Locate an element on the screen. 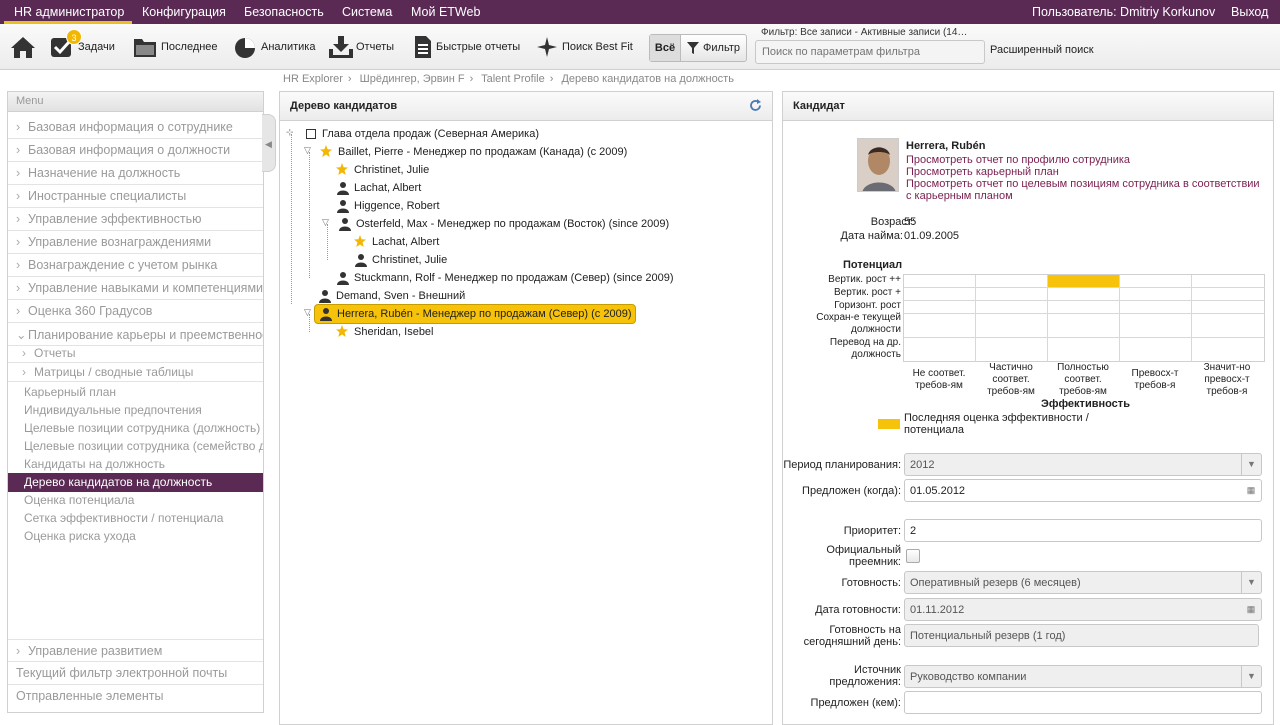  tree-node: Demand, Sven - Внешний is located at coordinates (391, 296).